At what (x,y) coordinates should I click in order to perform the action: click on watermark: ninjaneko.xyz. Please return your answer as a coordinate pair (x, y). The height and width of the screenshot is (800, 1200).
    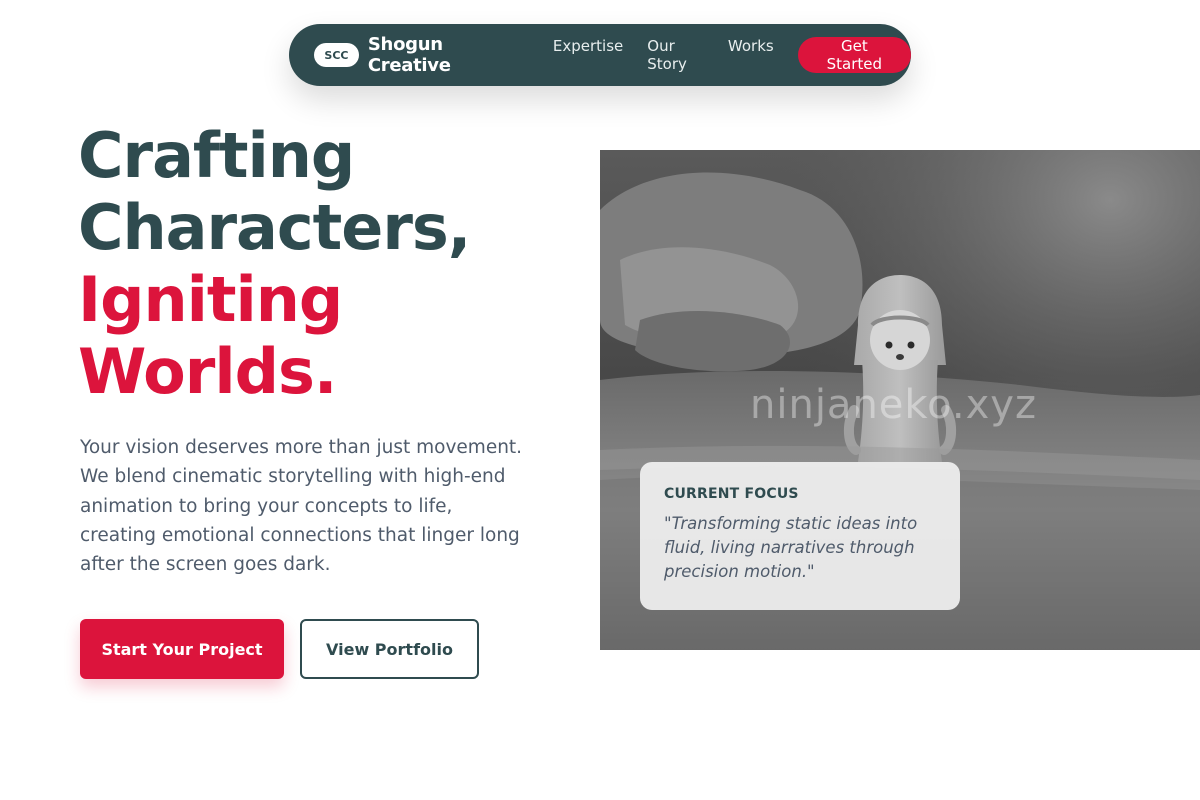
    Looking at the image, I should click on (893, 405).